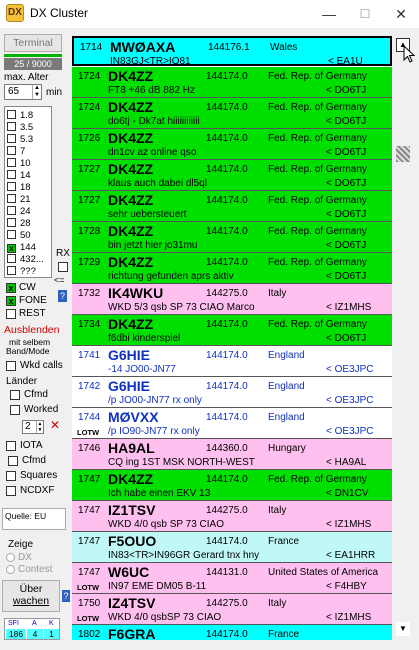 The height and width of the screenshot is (650, 419). What do you see at coordinates (13, 461) in the screenshot?
I see `iota-cfmd-checkbox` at bounding box center [13, 461].